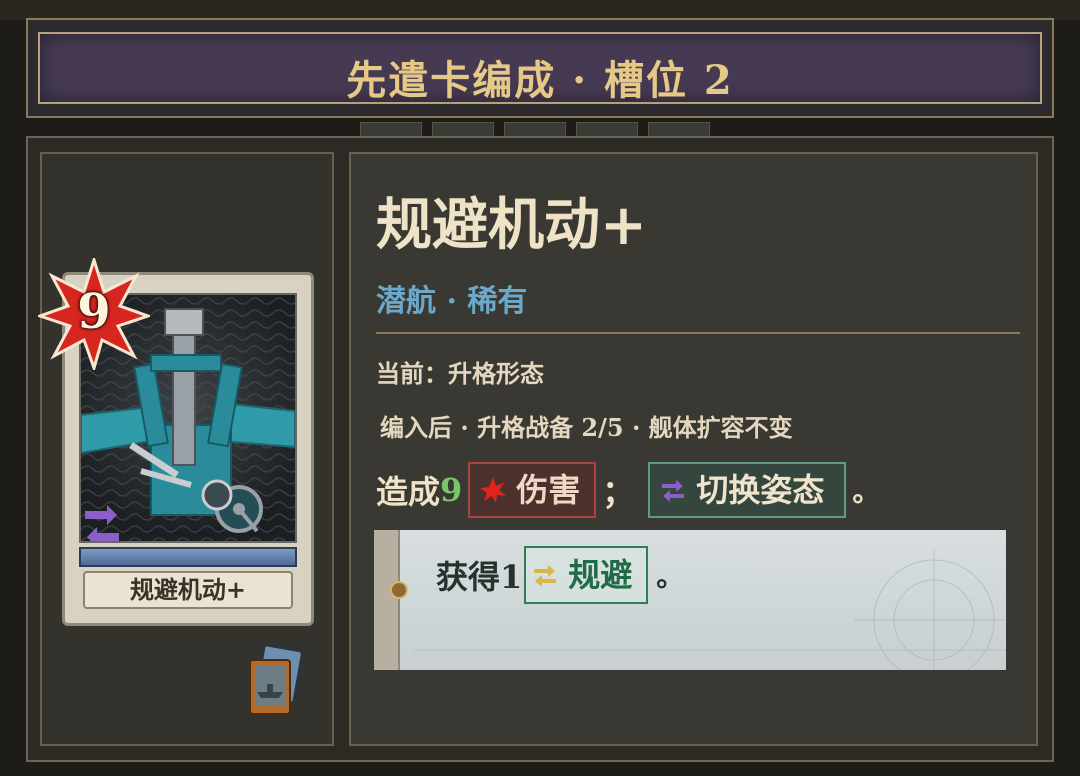 This screenshot has width=1080, height=776. I want to click on card-gauge, so click(188, 557).